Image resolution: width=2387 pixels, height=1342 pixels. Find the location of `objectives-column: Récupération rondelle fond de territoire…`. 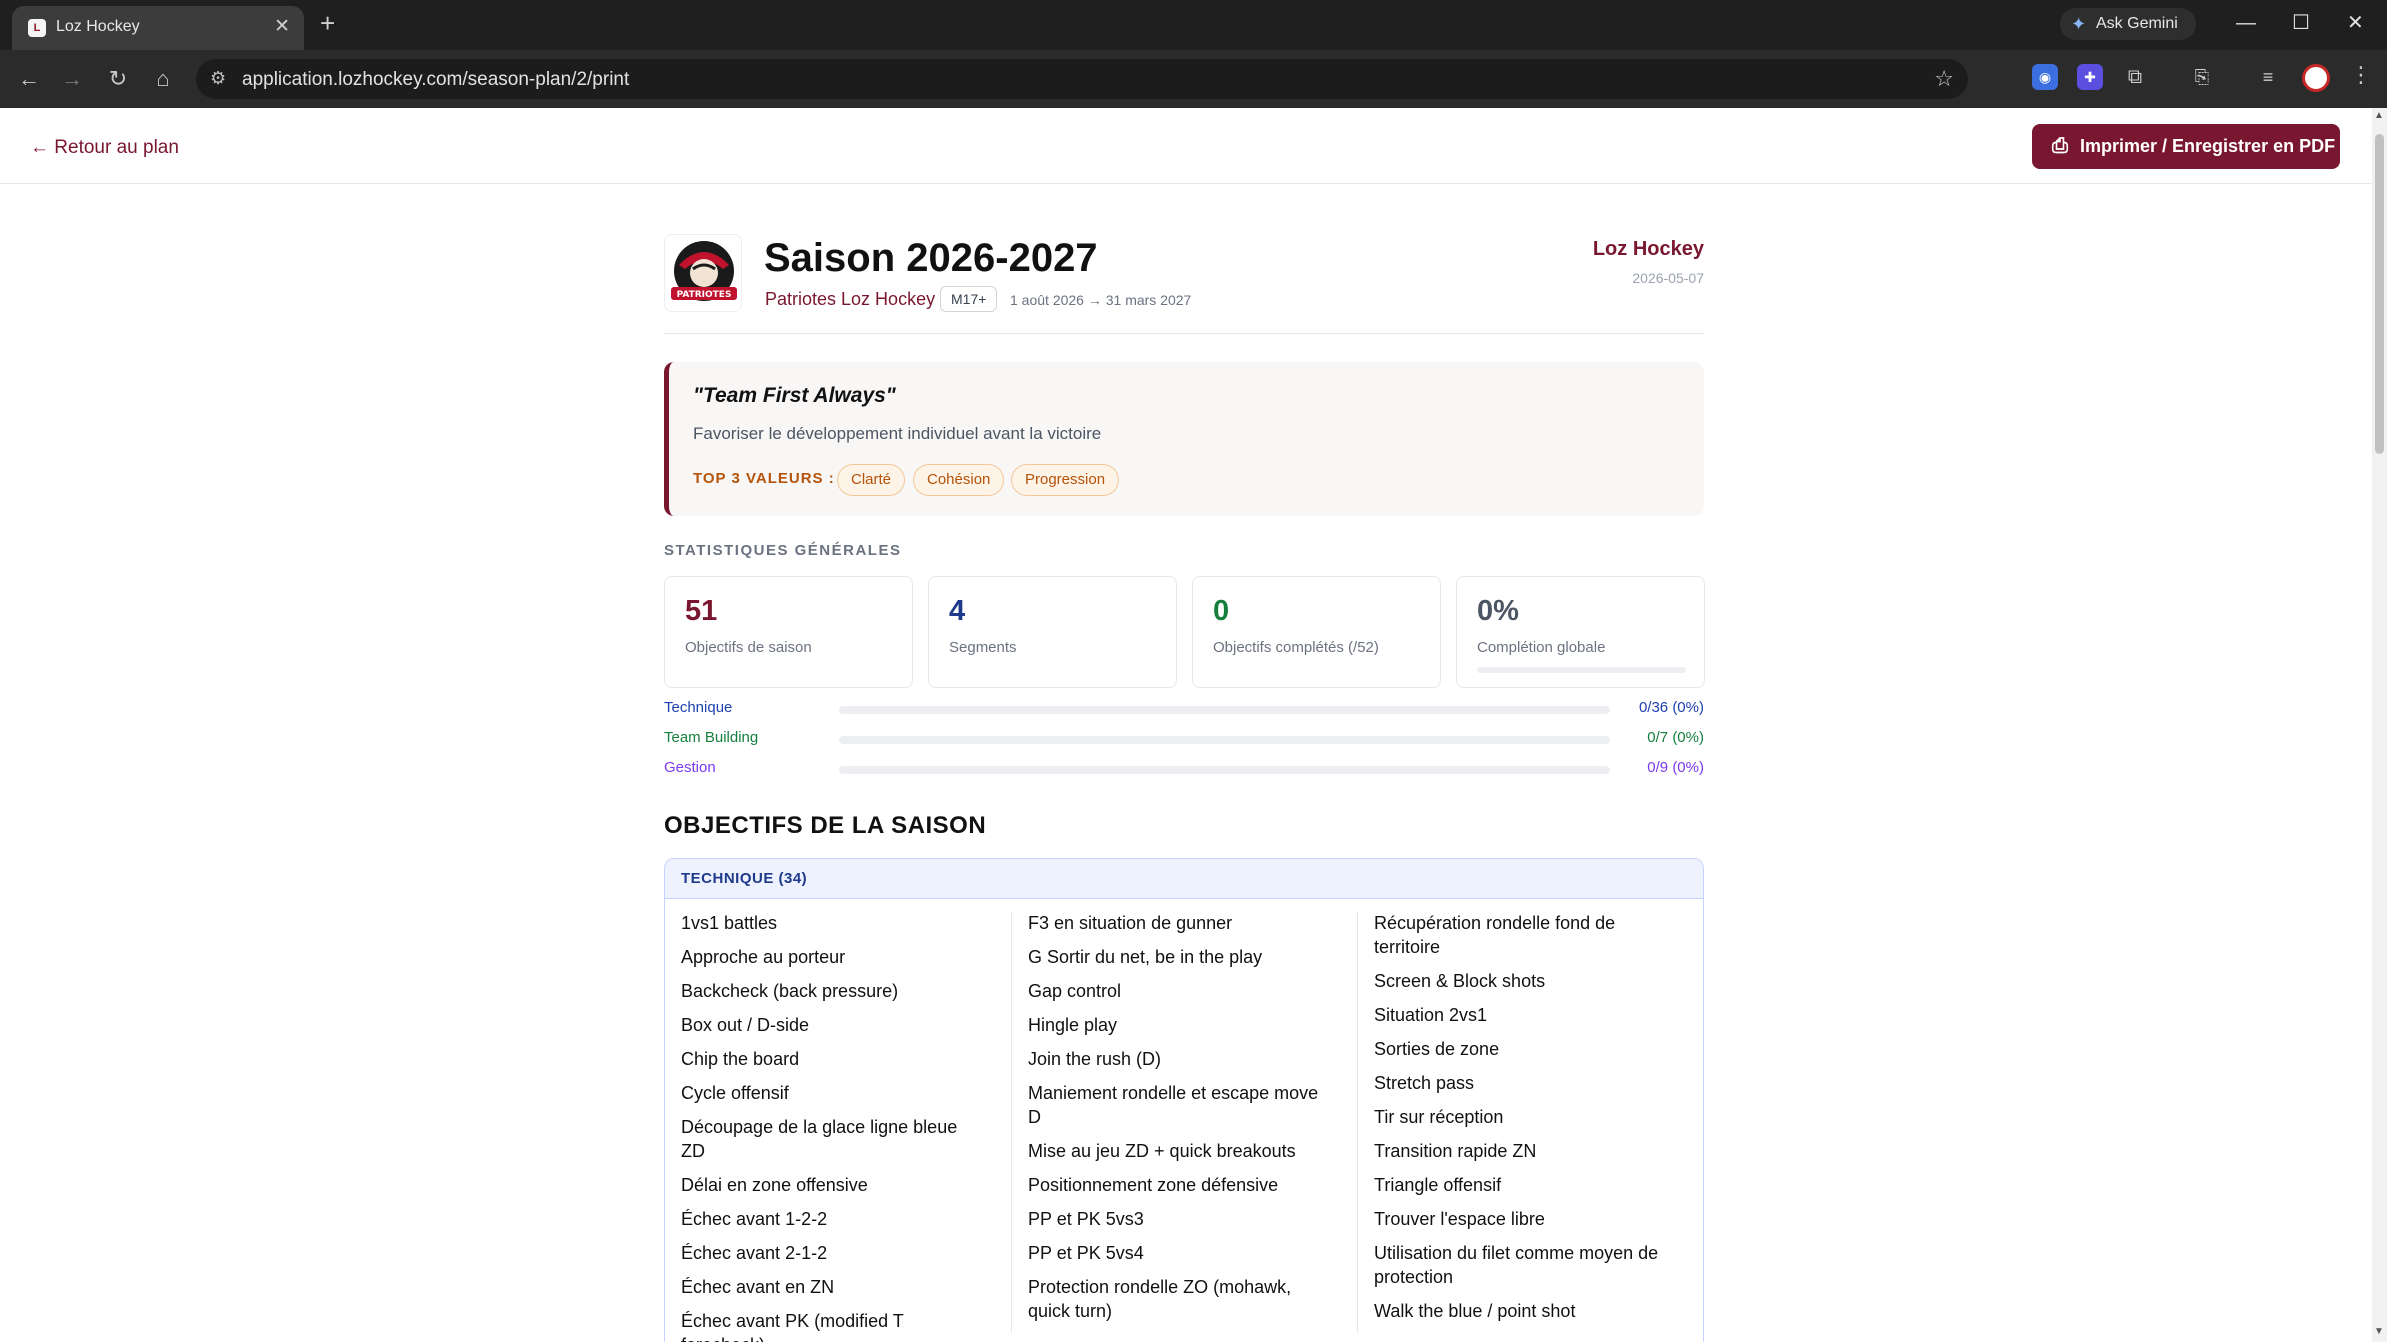

objectives-column: Récupération rondelle fond de territoire… is located at coordinates (1522, 1122).